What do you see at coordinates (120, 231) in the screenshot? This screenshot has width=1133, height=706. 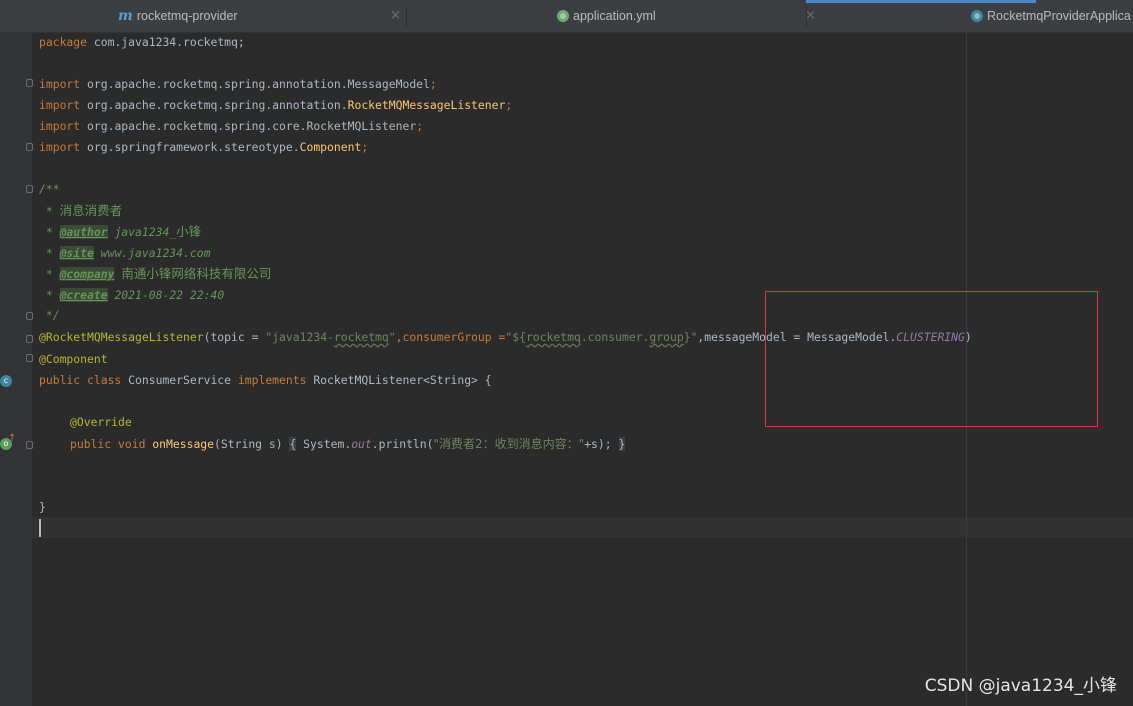 I see `code-line: * @author java1234_小锋` at bounding box center [120, 231].